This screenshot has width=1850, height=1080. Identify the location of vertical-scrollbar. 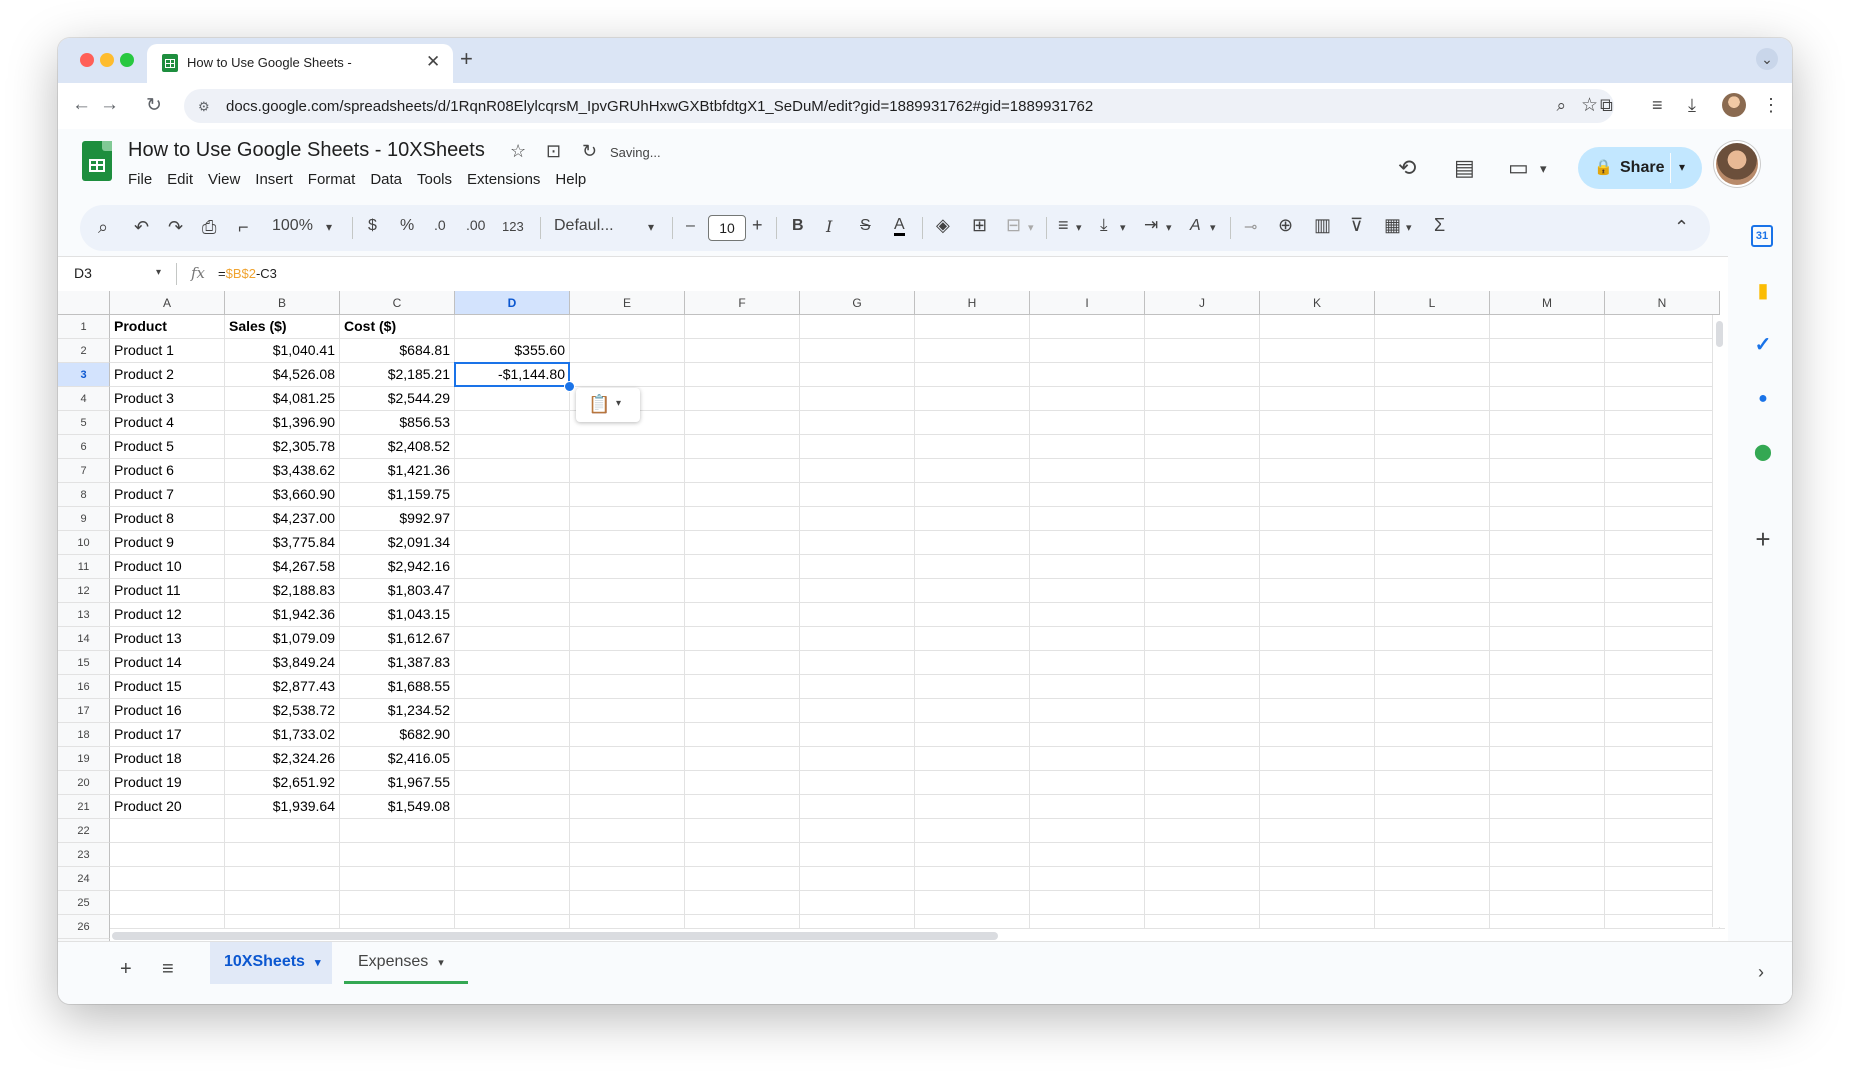
(1719, 621).